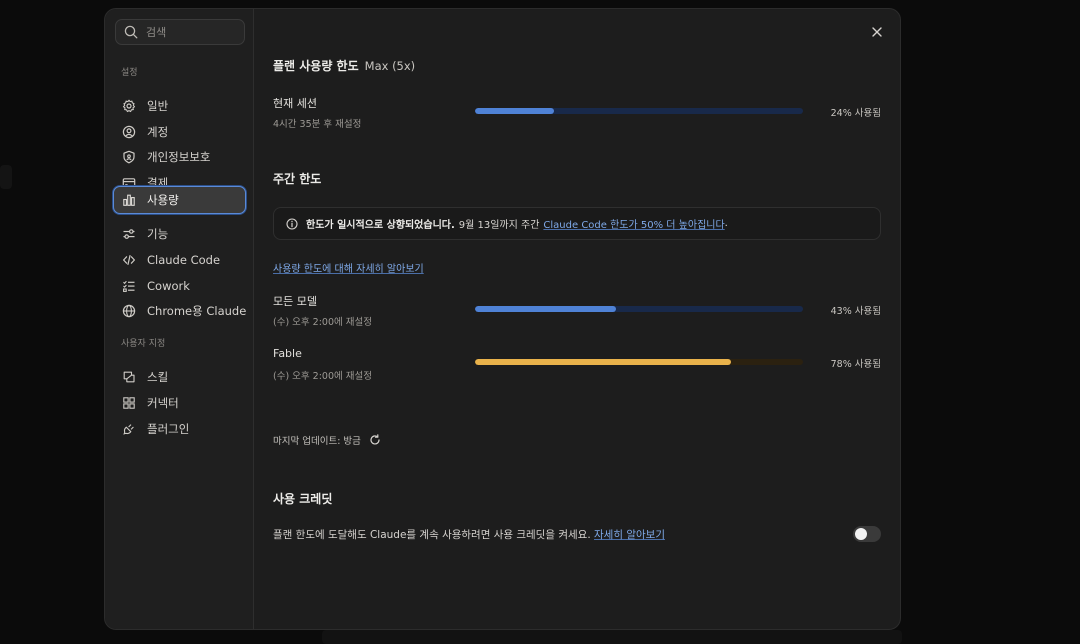 The width and height of the screenshot is (1080, 644). I want to click on notice-end: ., so click(726, 223).